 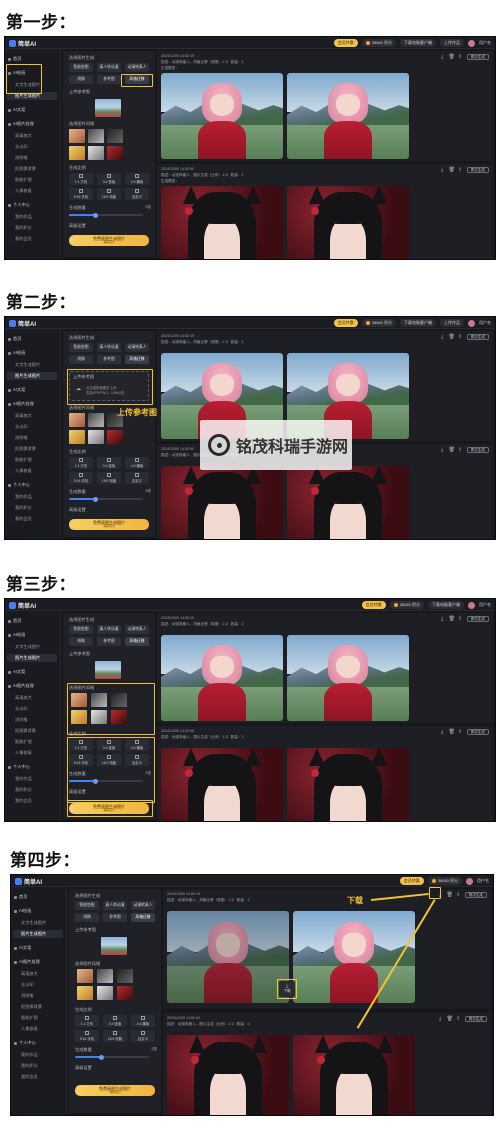 I want to click on sidebar-item-img2img: 图片生成图片, so click(x=27, y=658).